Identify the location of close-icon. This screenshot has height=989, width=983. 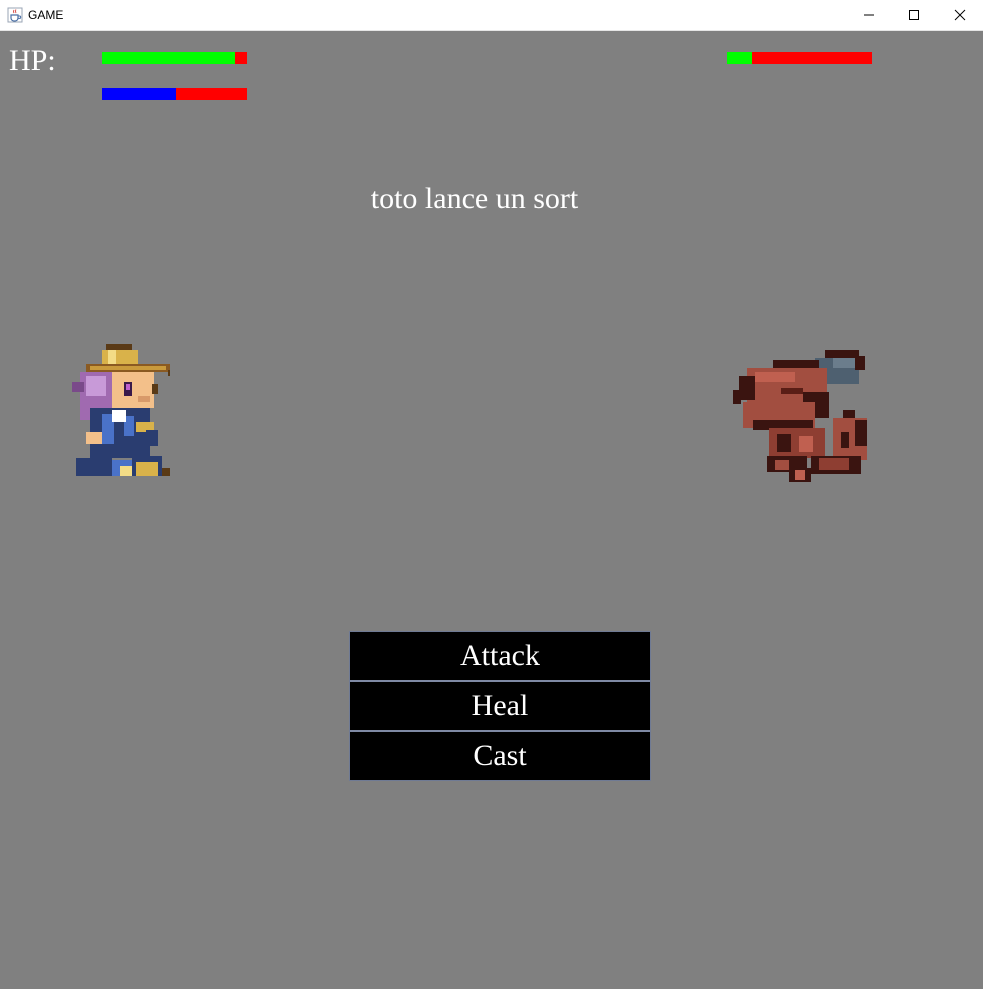
(960, 15).